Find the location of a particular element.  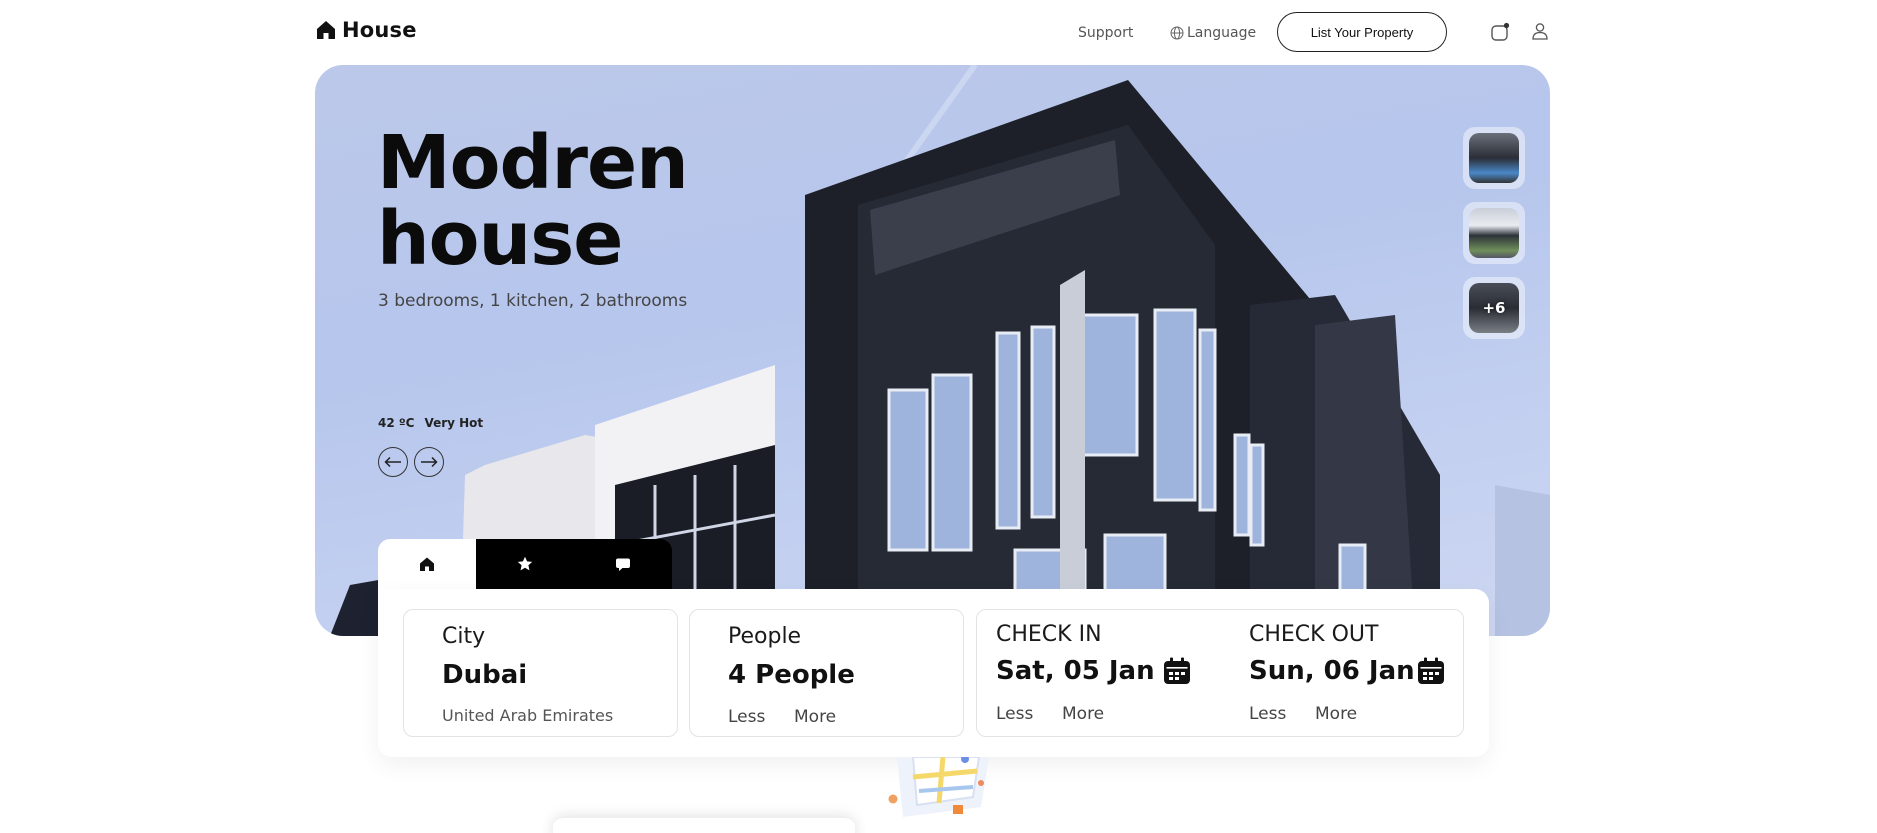

tab-homes is located at coordinates (427, 564).